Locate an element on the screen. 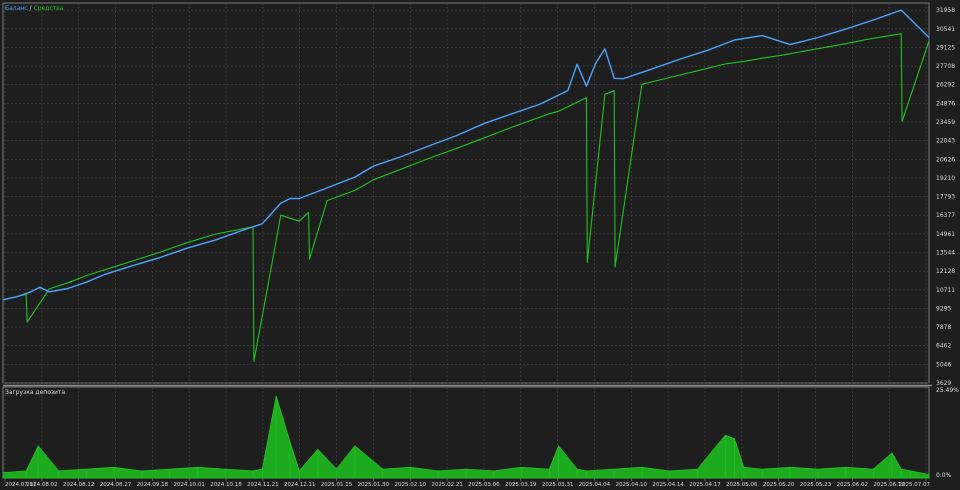 Image resolution: width=960 pixels, height=490 pixels. x-tick-label: 2025.04.10 is located at coordinates (632, 485).